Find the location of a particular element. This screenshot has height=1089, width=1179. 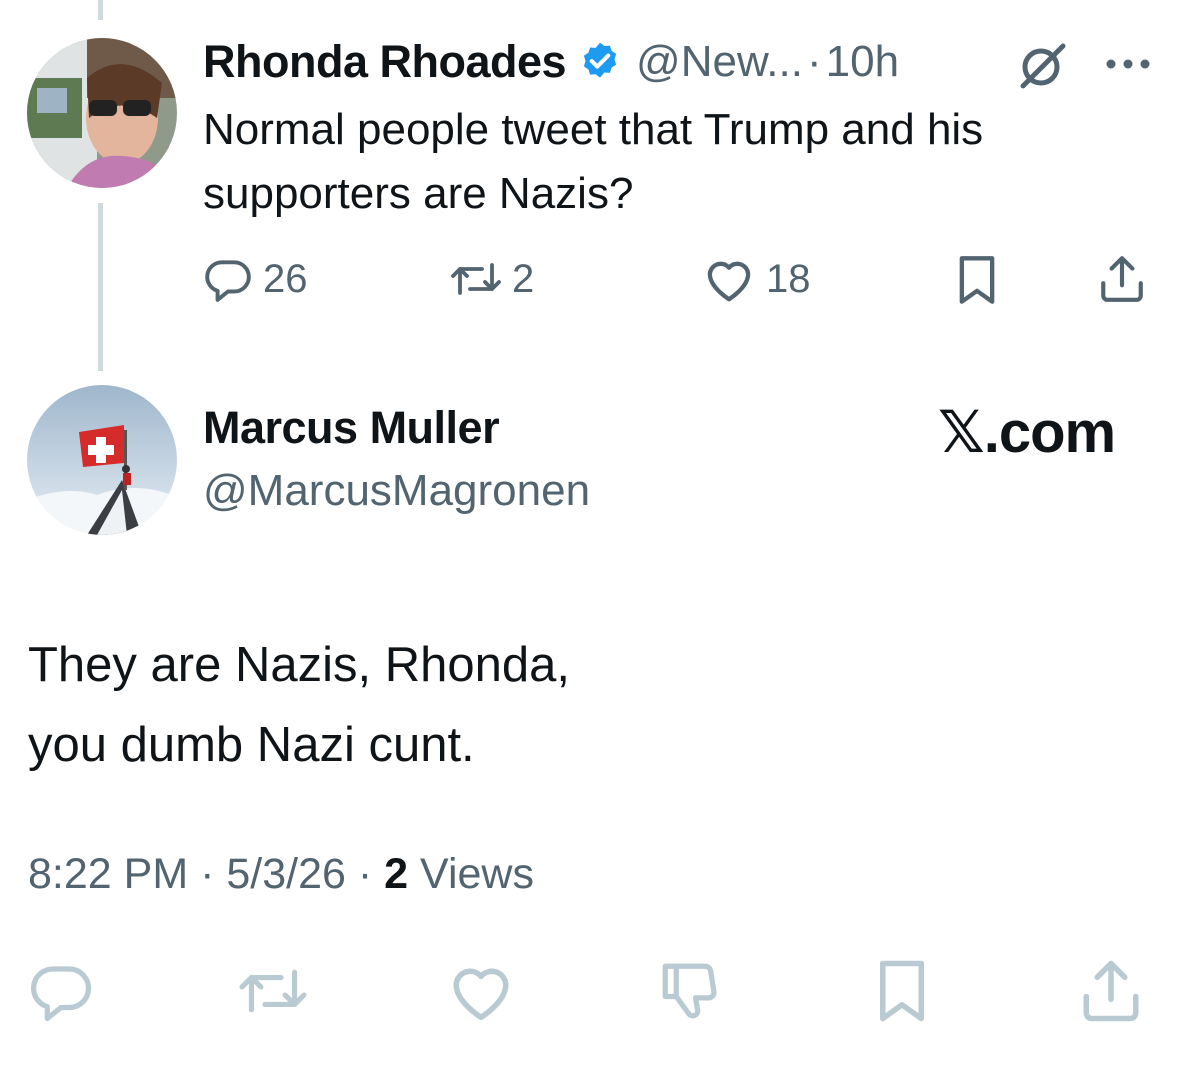

like-button-bottom is located at coordinates (481, 993).